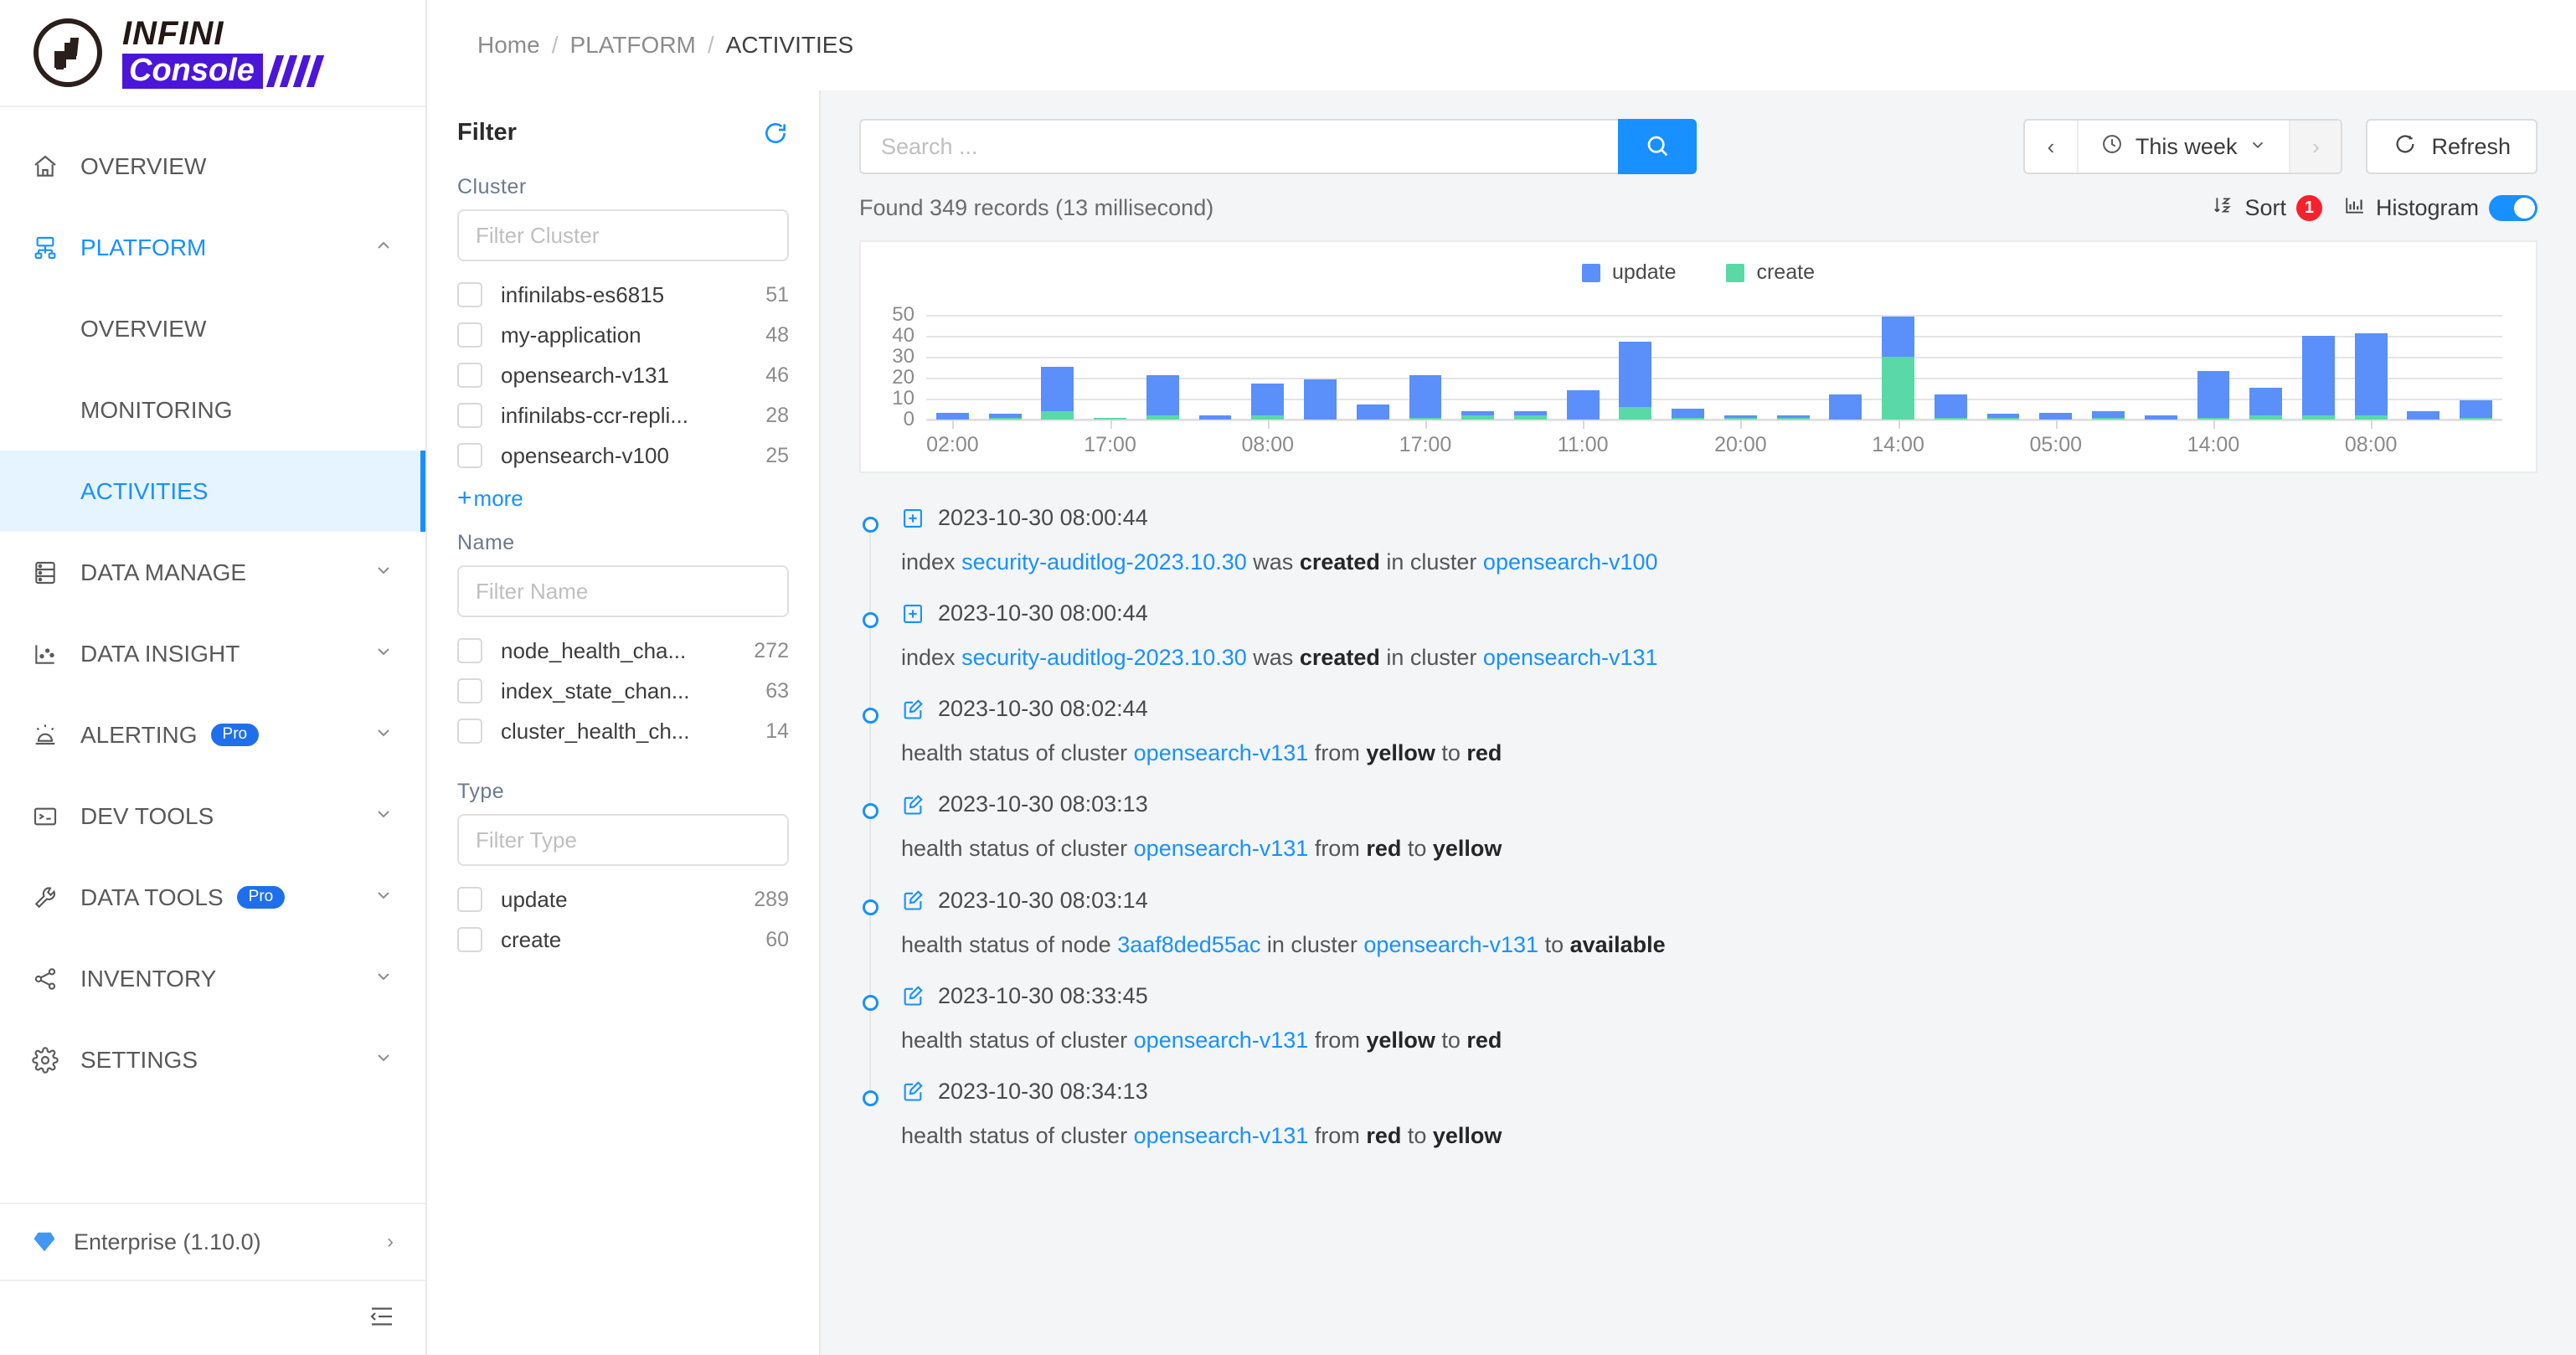 This screenshot has height=1355, width=2576. What do you see at coordinates (1570, 561) in the screenshot?
I see `activity-link: opensearch-v100` at bounding box center [1570, 561].